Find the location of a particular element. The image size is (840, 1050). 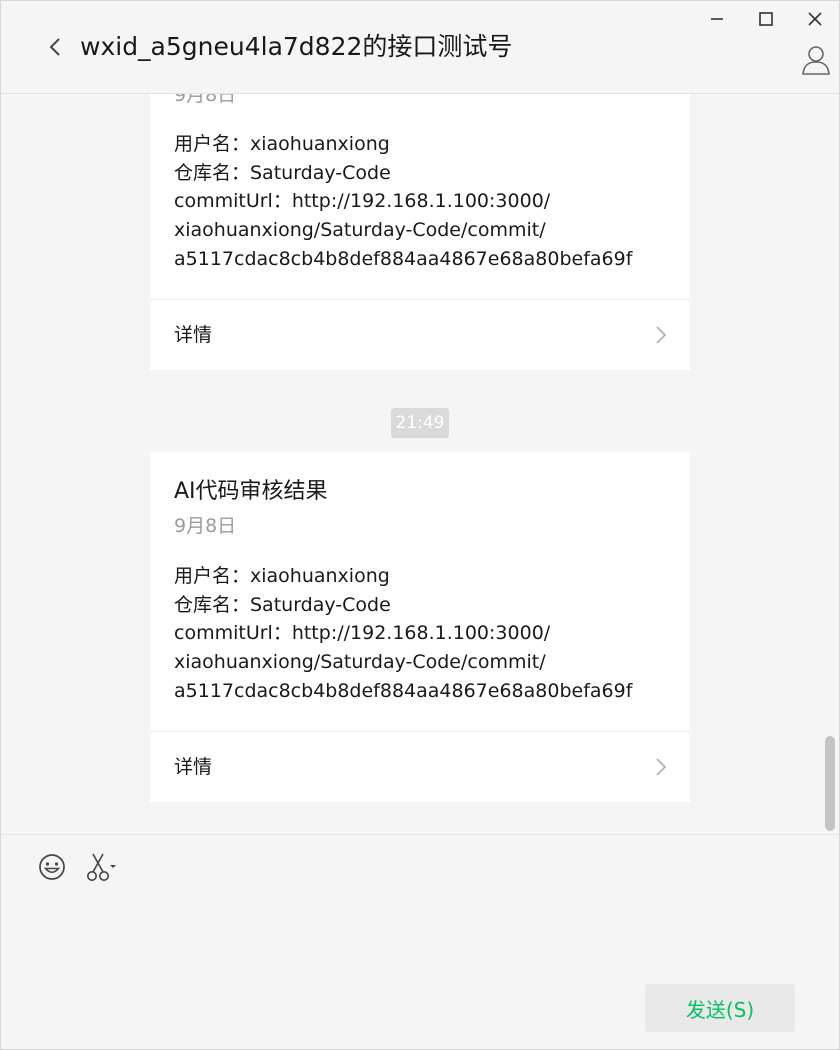

chat-header: wxid_a5gneu4la7d822的接口测试号 is located at coordinates (420, 47).